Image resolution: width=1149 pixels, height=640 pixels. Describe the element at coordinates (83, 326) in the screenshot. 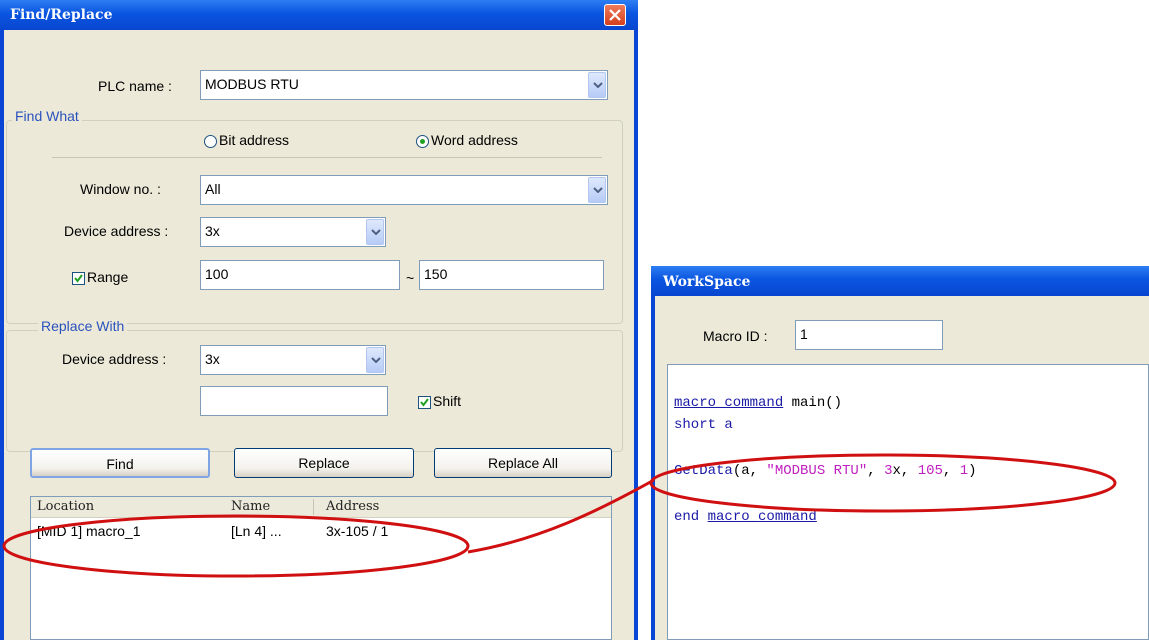

I see `replace-with-label: Replace With` at that location.